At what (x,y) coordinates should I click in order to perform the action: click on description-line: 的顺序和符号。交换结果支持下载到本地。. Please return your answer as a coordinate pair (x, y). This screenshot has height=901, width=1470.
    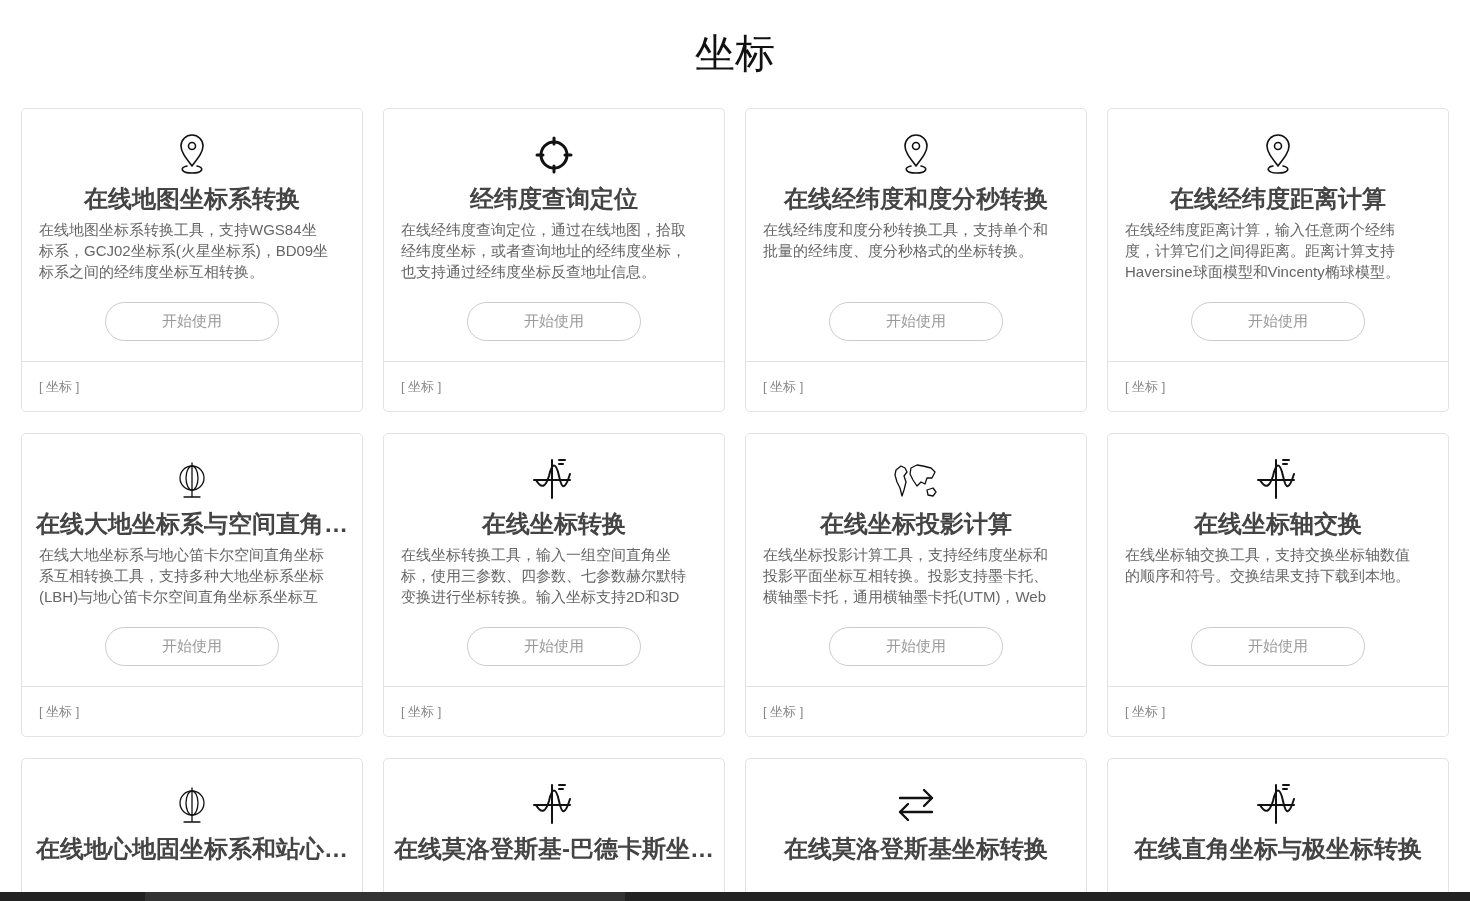
    Looking at the image, I should click on (1268, 576).